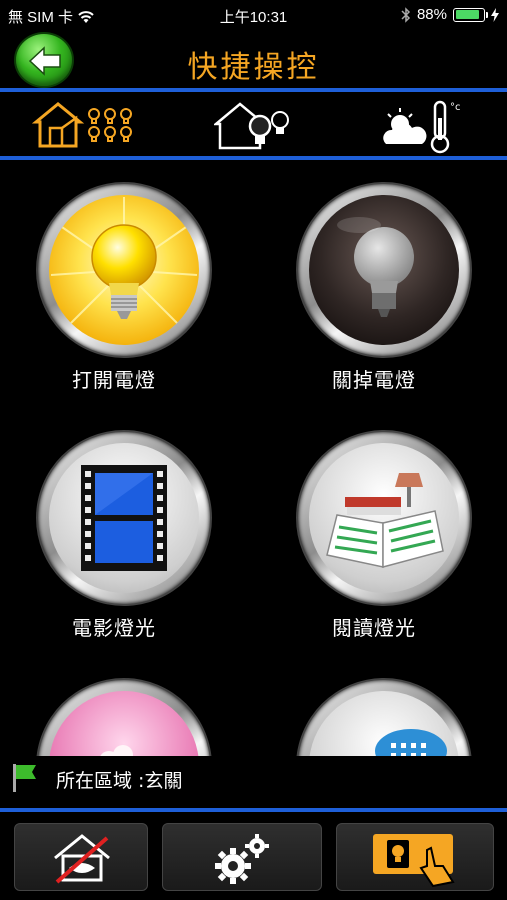  What do you see at coordinates (114, 628) in the screenshot?
I see `scene-label: 電影燈光` at bounding box center [114, 628].